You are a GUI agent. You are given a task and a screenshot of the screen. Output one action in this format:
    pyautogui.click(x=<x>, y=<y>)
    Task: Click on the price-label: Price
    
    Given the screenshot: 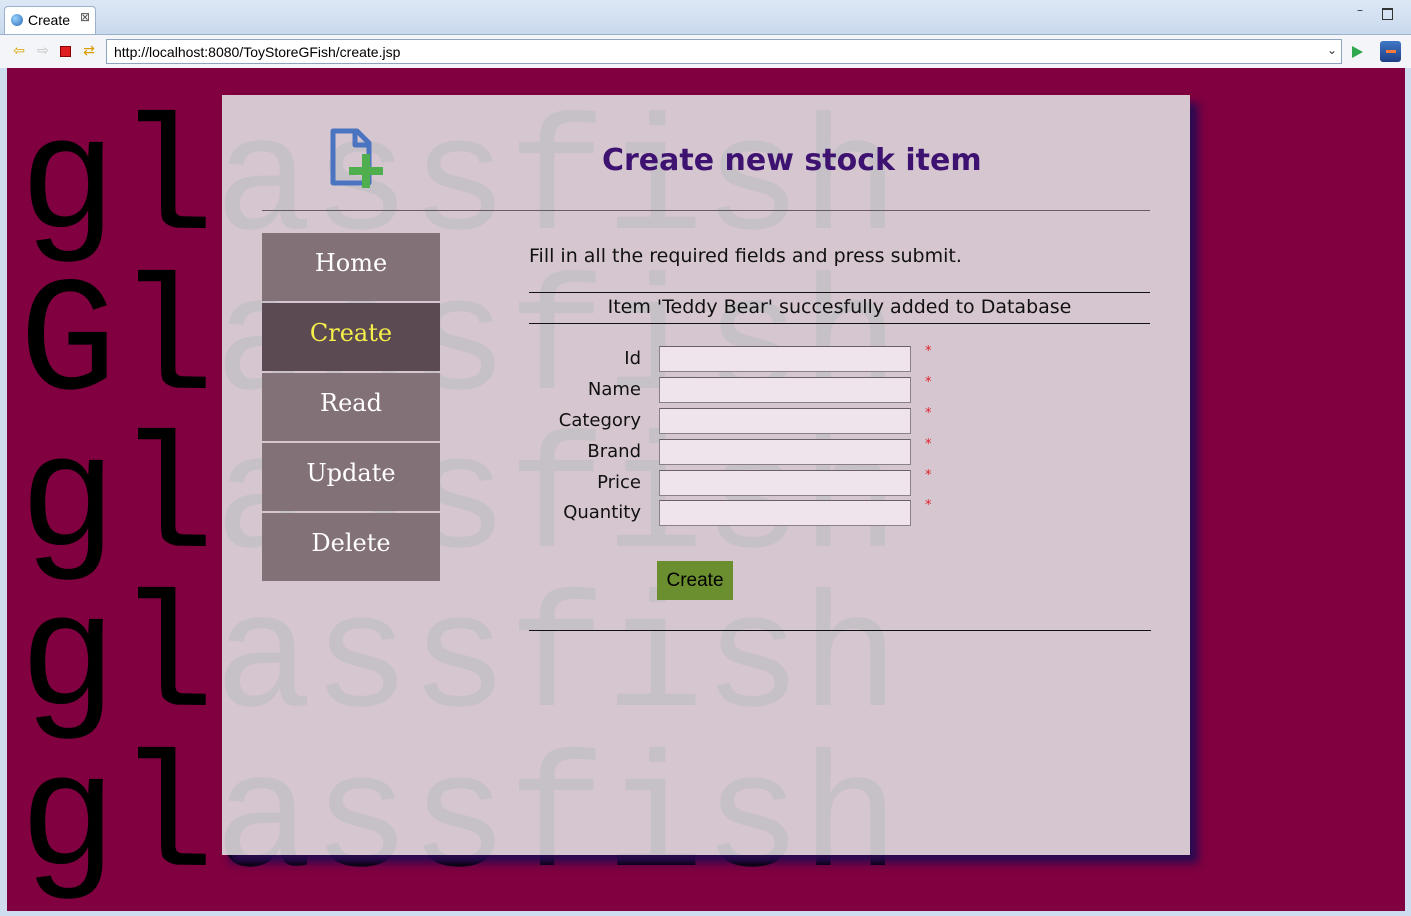 What is the action you would take?
    pyautogui.click(x=619, y=482)
    